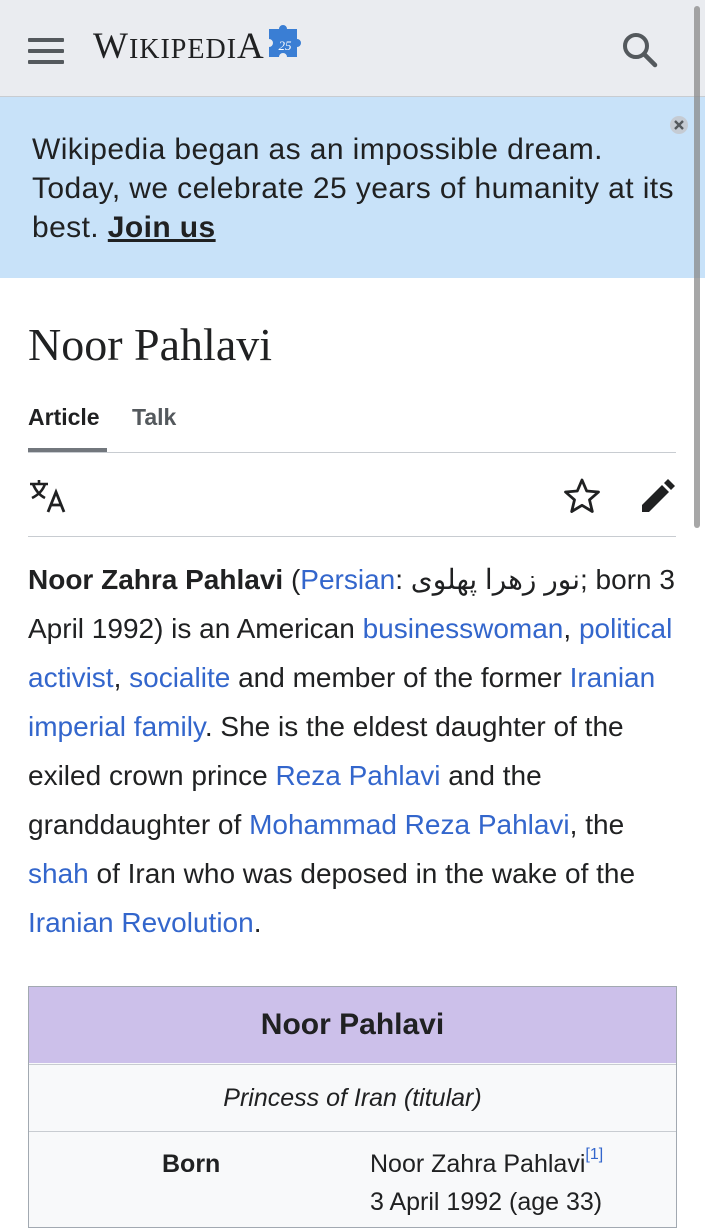 The width and height of the screenshot is (705, 1232). I want to click on search-icon, so click(640, 50).